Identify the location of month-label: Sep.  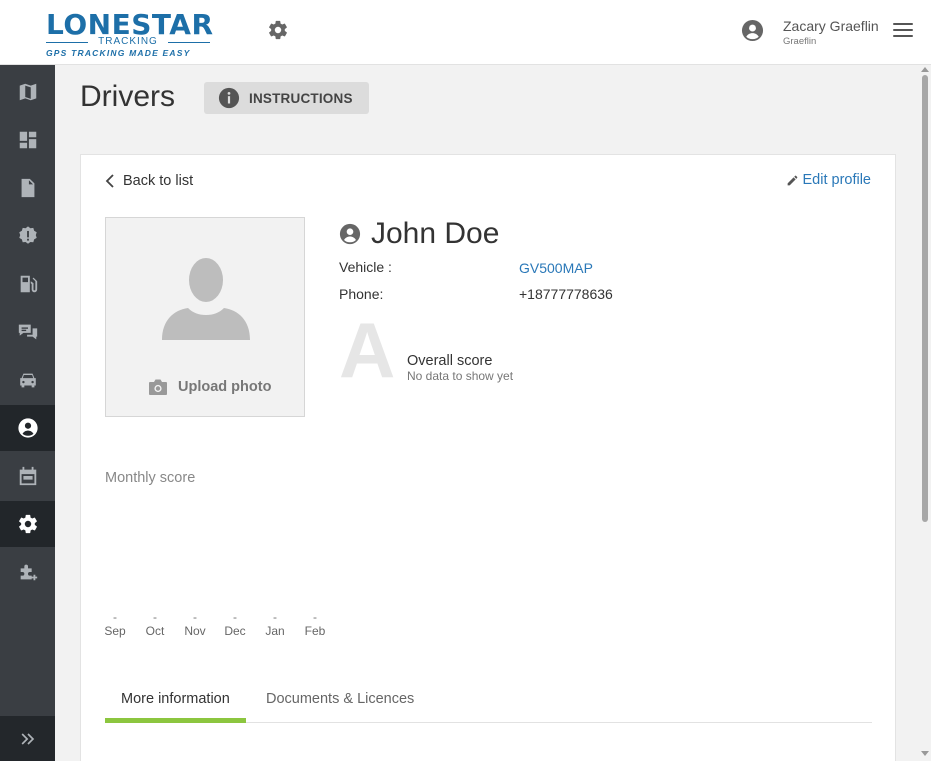
(115, 631).